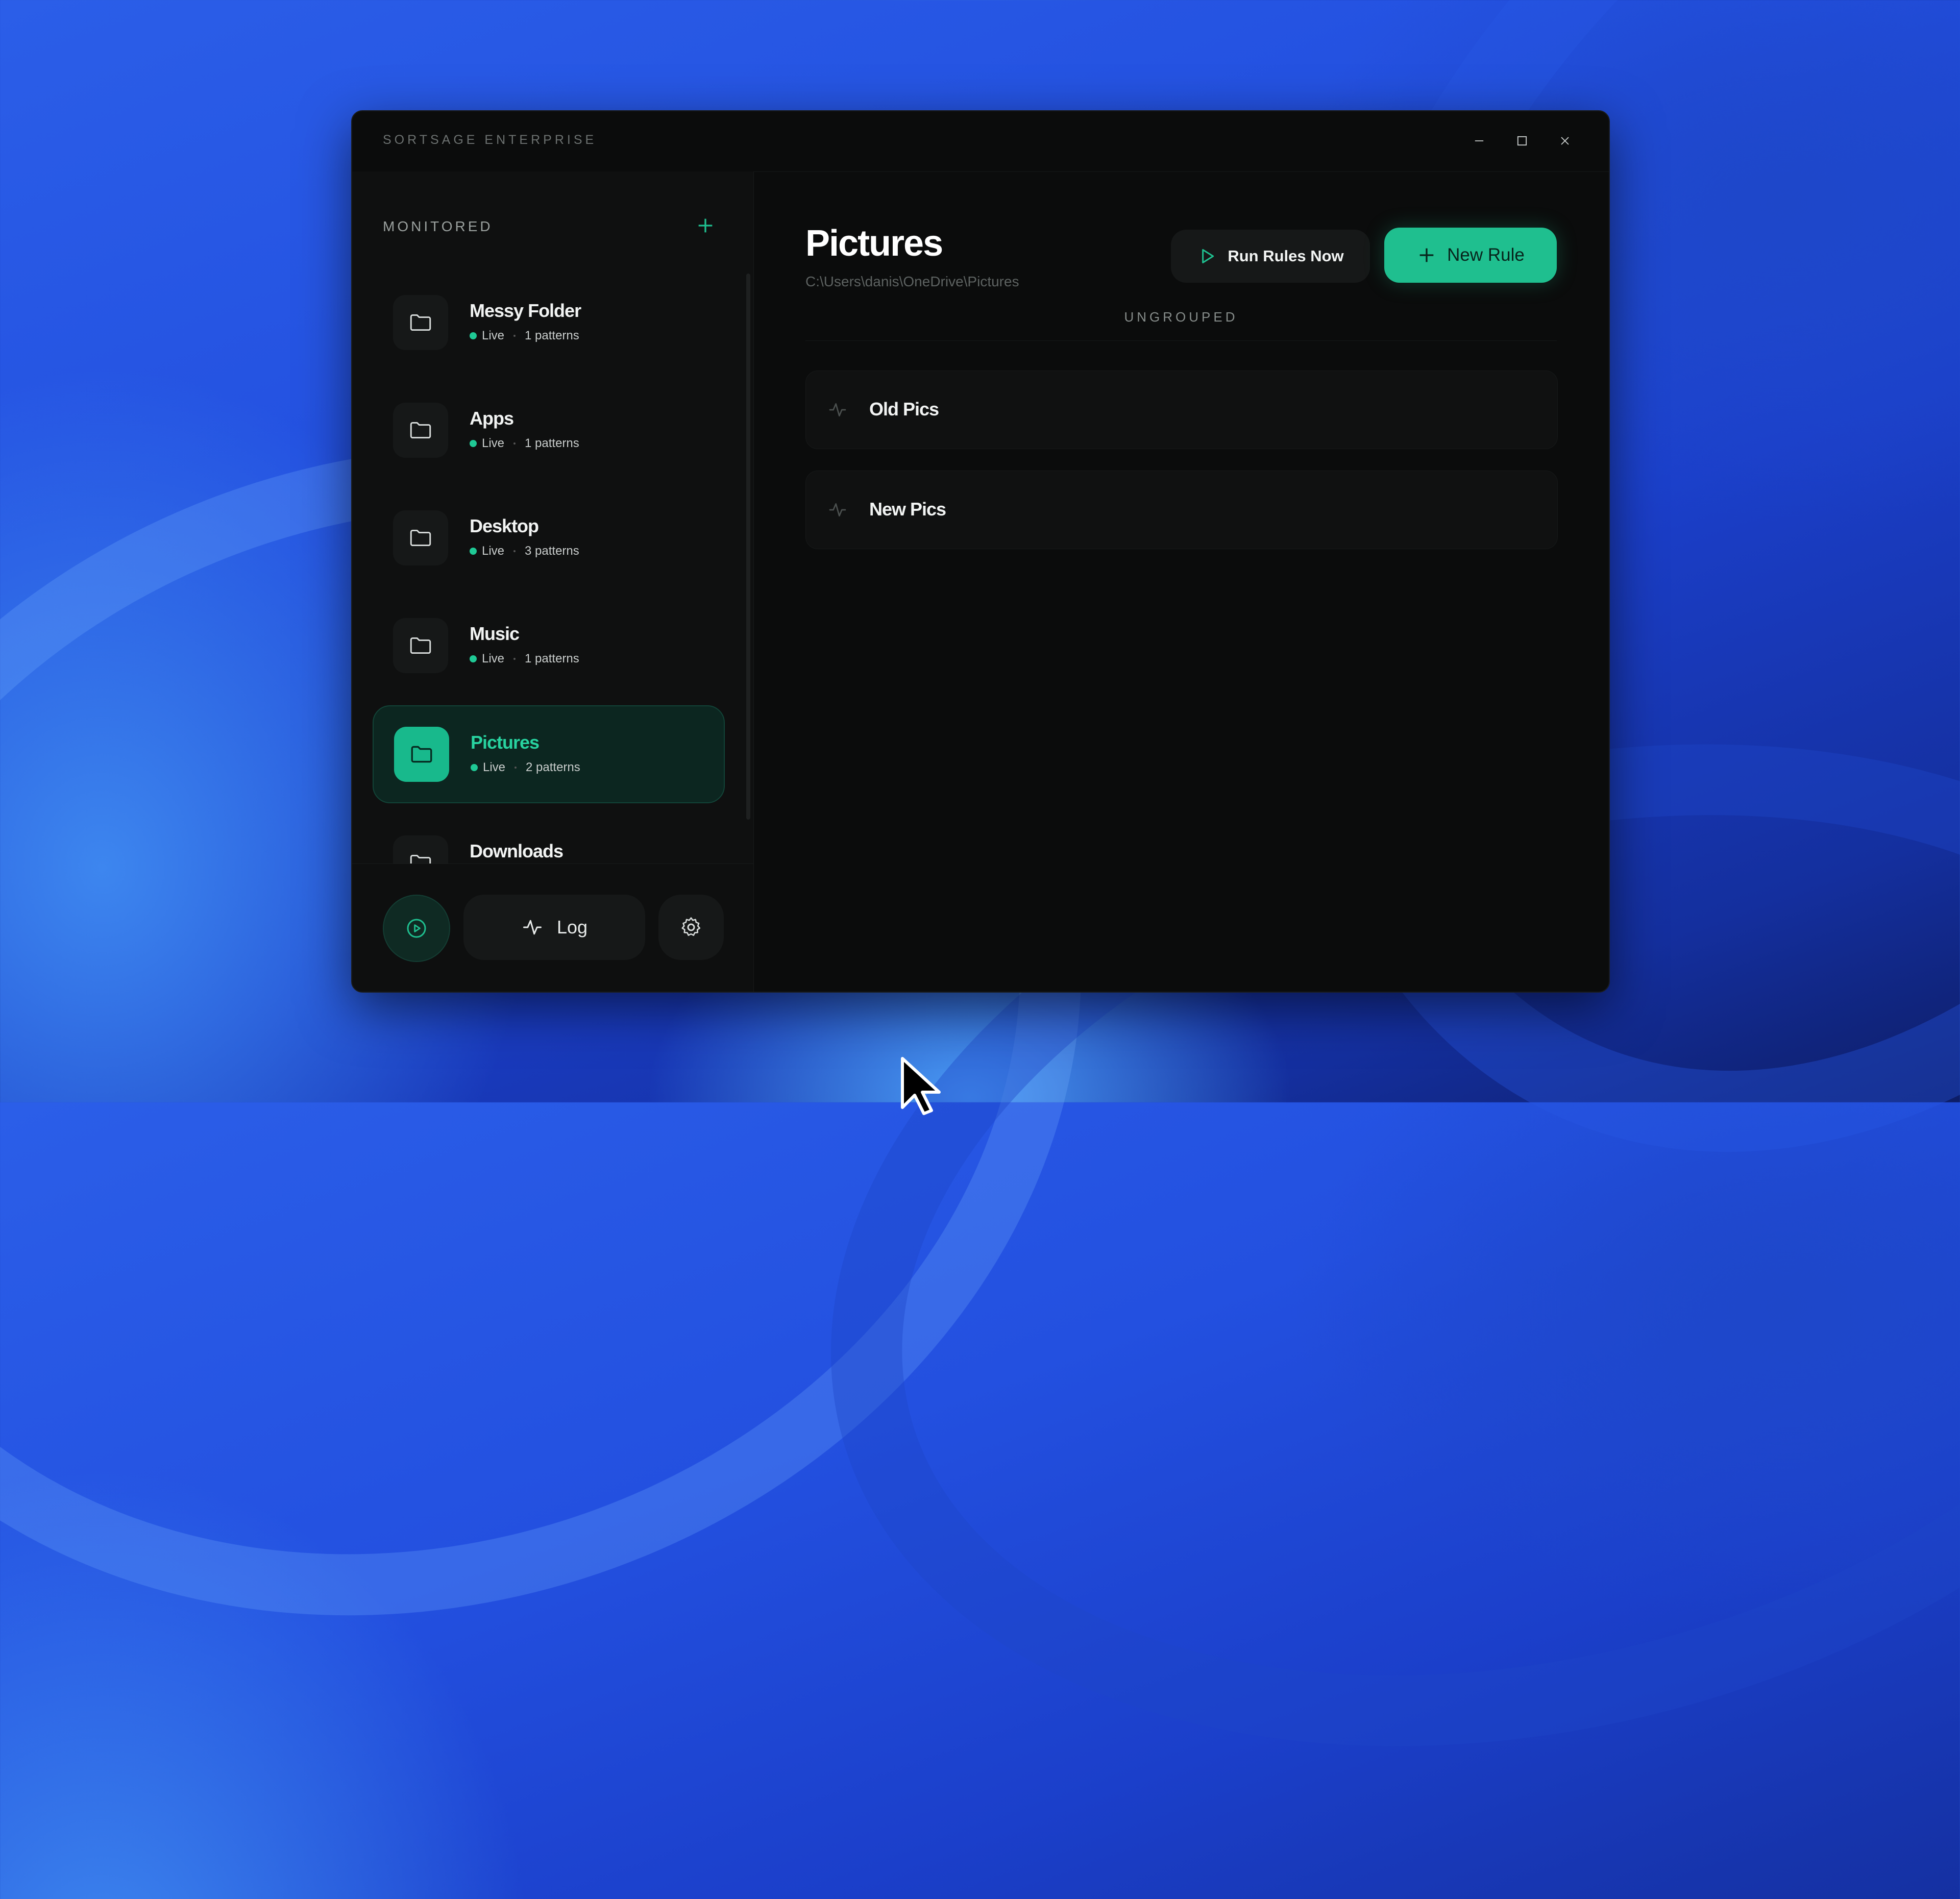 The image size is (1960, 1899). I want to click on folder-item-pictures: Pictures Live 2 patterns, so click(549, 754).